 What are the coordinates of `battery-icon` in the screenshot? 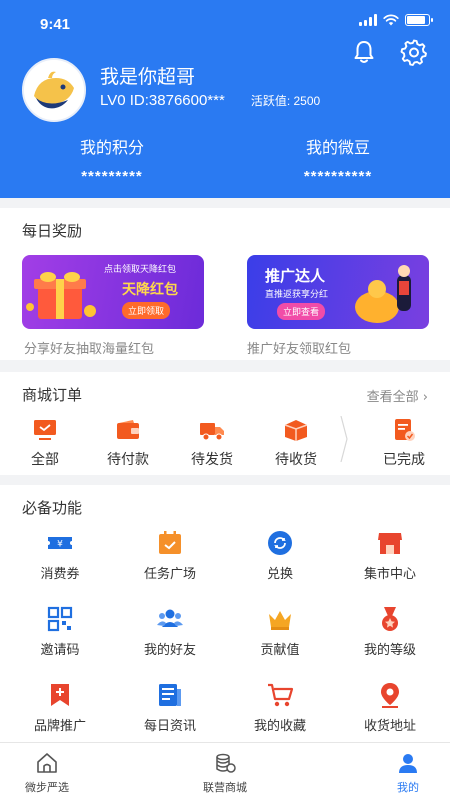 It's located at (419, 20).